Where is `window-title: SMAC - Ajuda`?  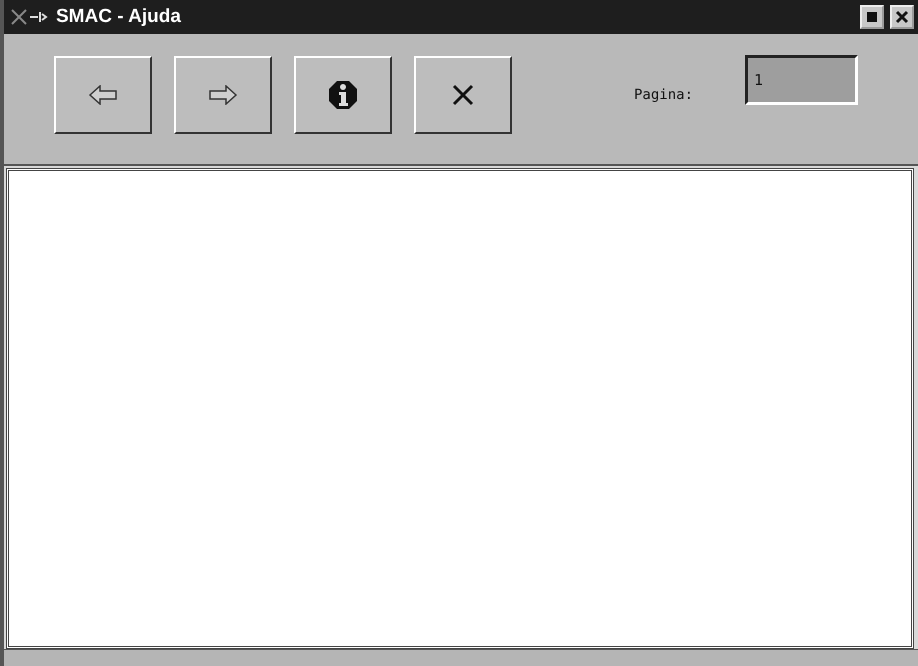 window-title: SMAC - Ajuda is located at coordinates (118, 17).